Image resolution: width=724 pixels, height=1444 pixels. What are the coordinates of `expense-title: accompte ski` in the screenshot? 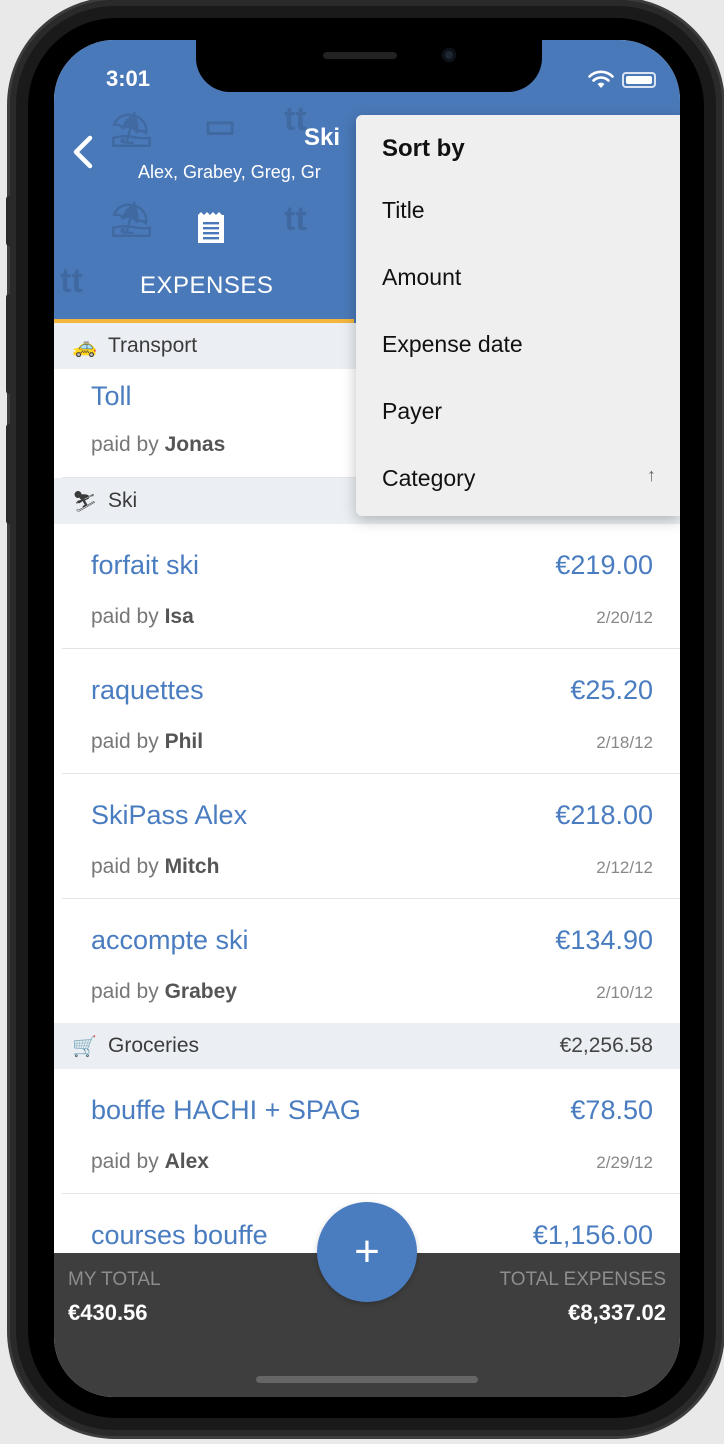 It's located at (170, 940).